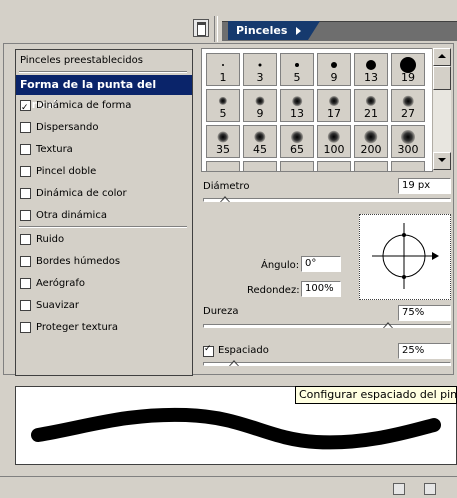 This screenshot has width=457, height=498. What do you see at coordinates (327, 326) in the screenshot?
I see `hardness-track` at bounding box center [327, 326].